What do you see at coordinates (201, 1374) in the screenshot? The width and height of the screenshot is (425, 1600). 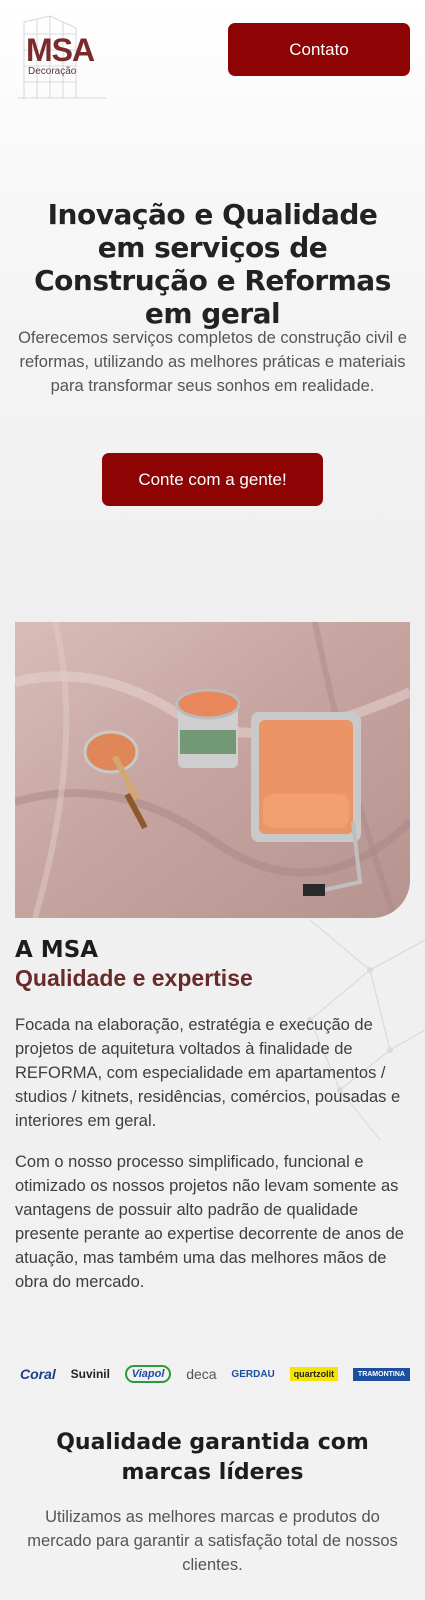 I see `brand-deca-logo: deca` at bounding box center [201, 1374].